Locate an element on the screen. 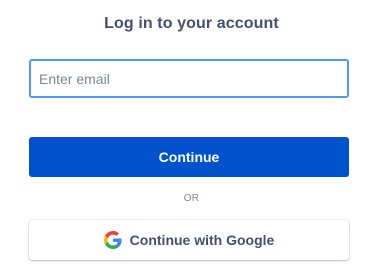 Image resolution: width=383 pixels, height=265 pixels. google-icon is located at coordinates (112, 240).